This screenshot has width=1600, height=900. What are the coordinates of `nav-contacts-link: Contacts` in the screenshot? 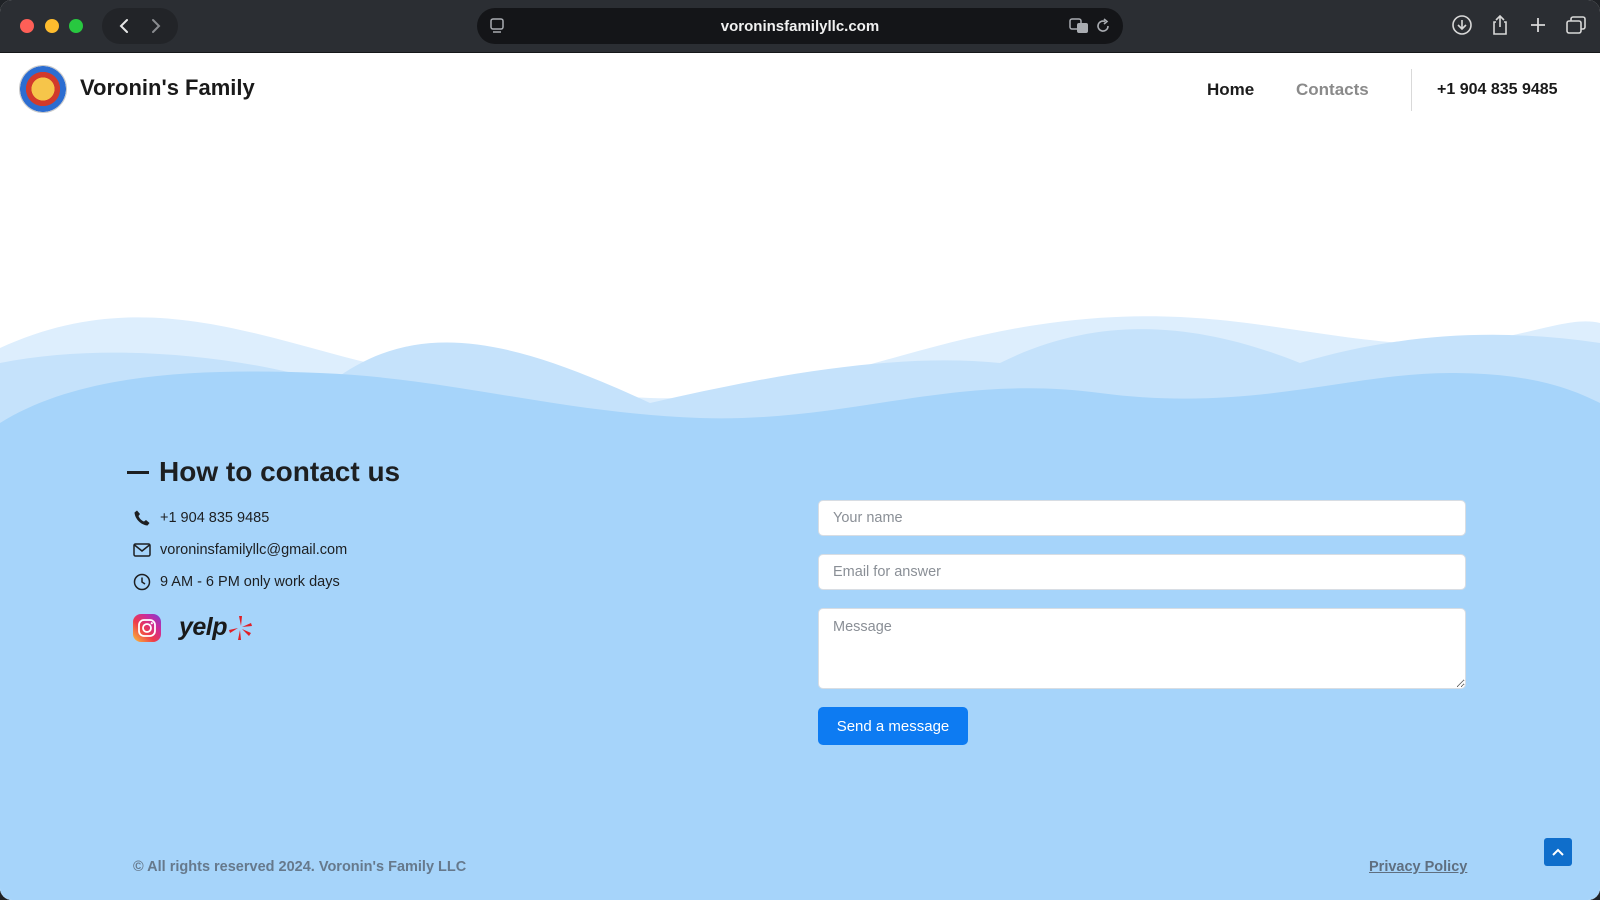 It's located at (1332, 90).